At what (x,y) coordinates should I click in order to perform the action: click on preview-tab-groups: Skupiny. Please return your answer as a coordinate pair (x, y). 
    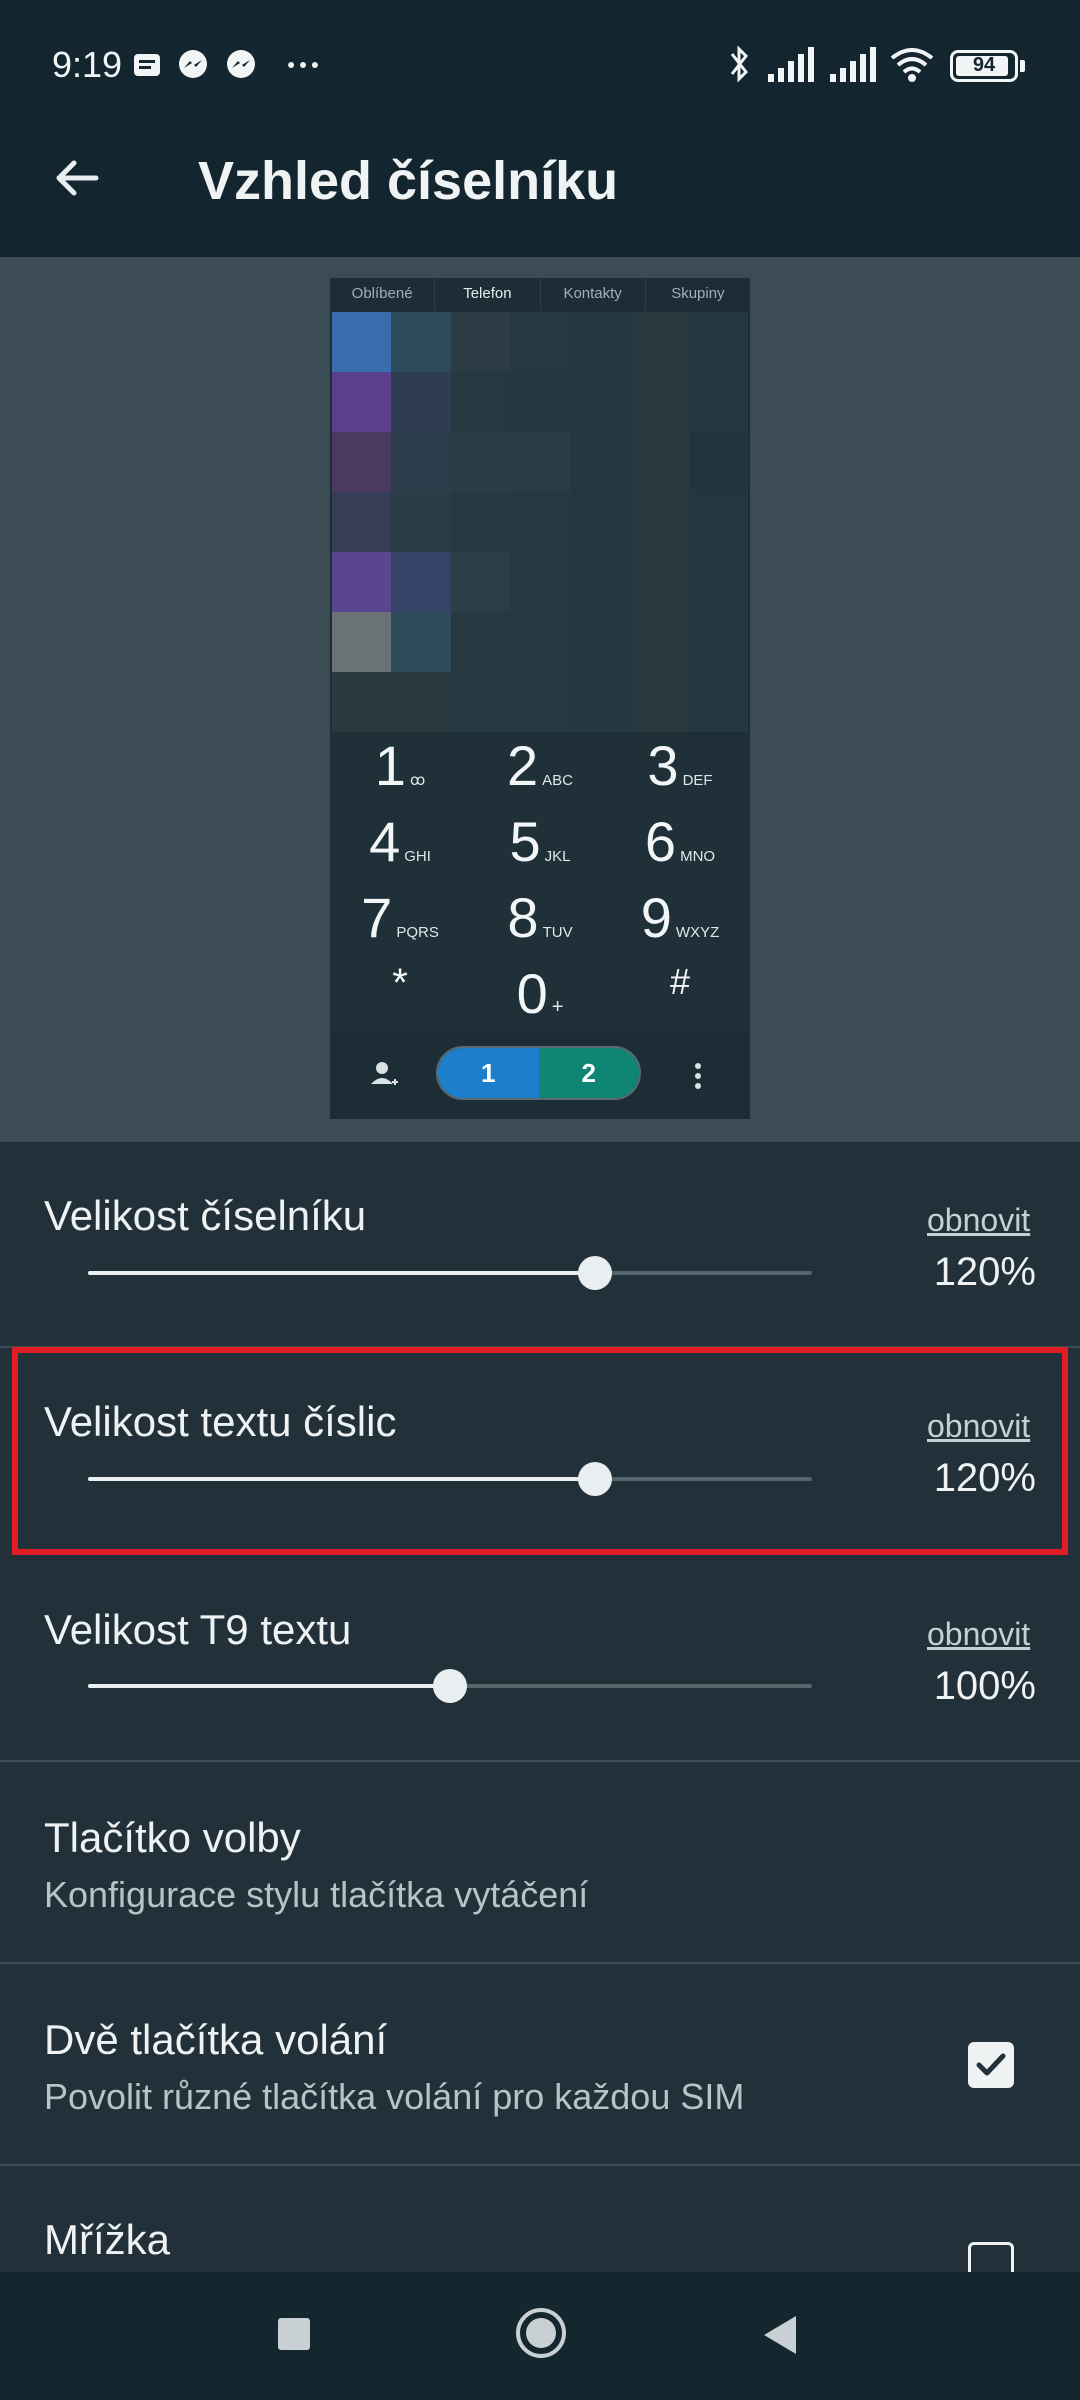
    Looking at the image, I should click on (698, 293).